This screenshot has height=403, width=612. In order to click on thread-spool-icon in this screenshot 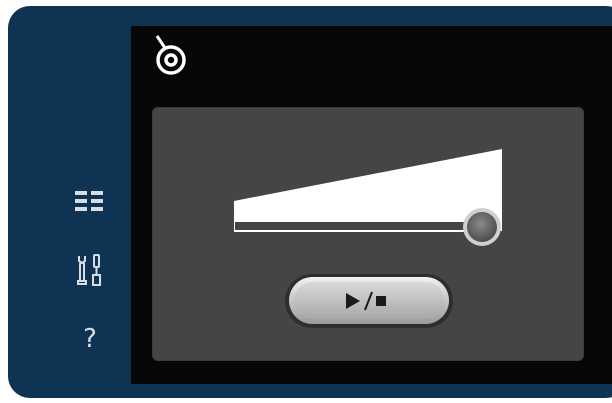, I will do `click(171, 55)`.